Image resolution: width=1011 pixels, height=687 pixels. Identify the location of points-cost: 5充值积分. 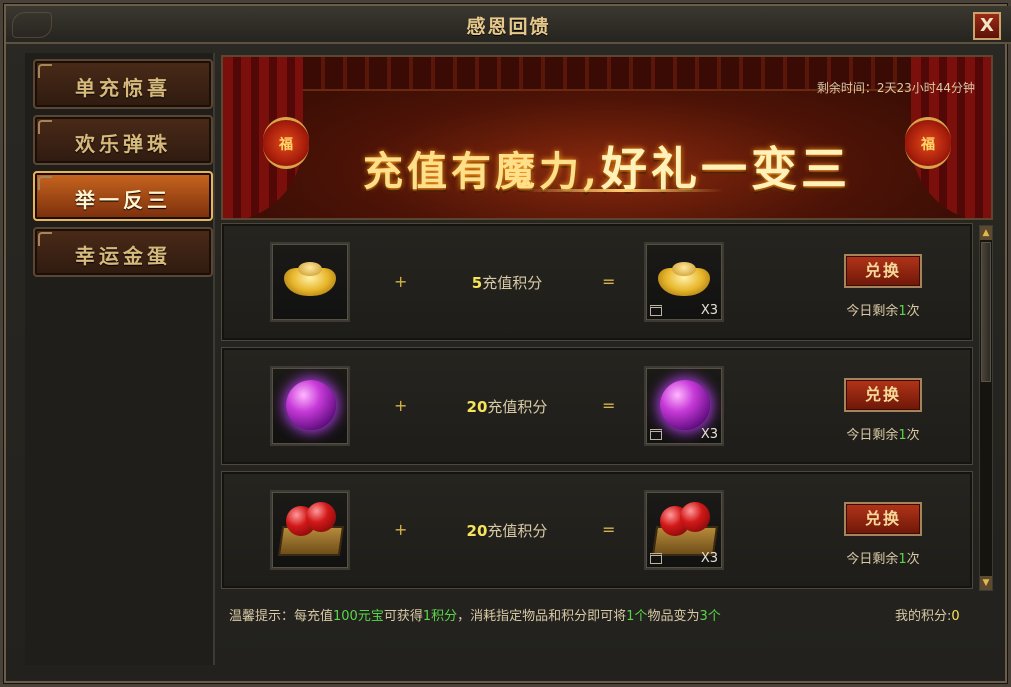
(507, 282).